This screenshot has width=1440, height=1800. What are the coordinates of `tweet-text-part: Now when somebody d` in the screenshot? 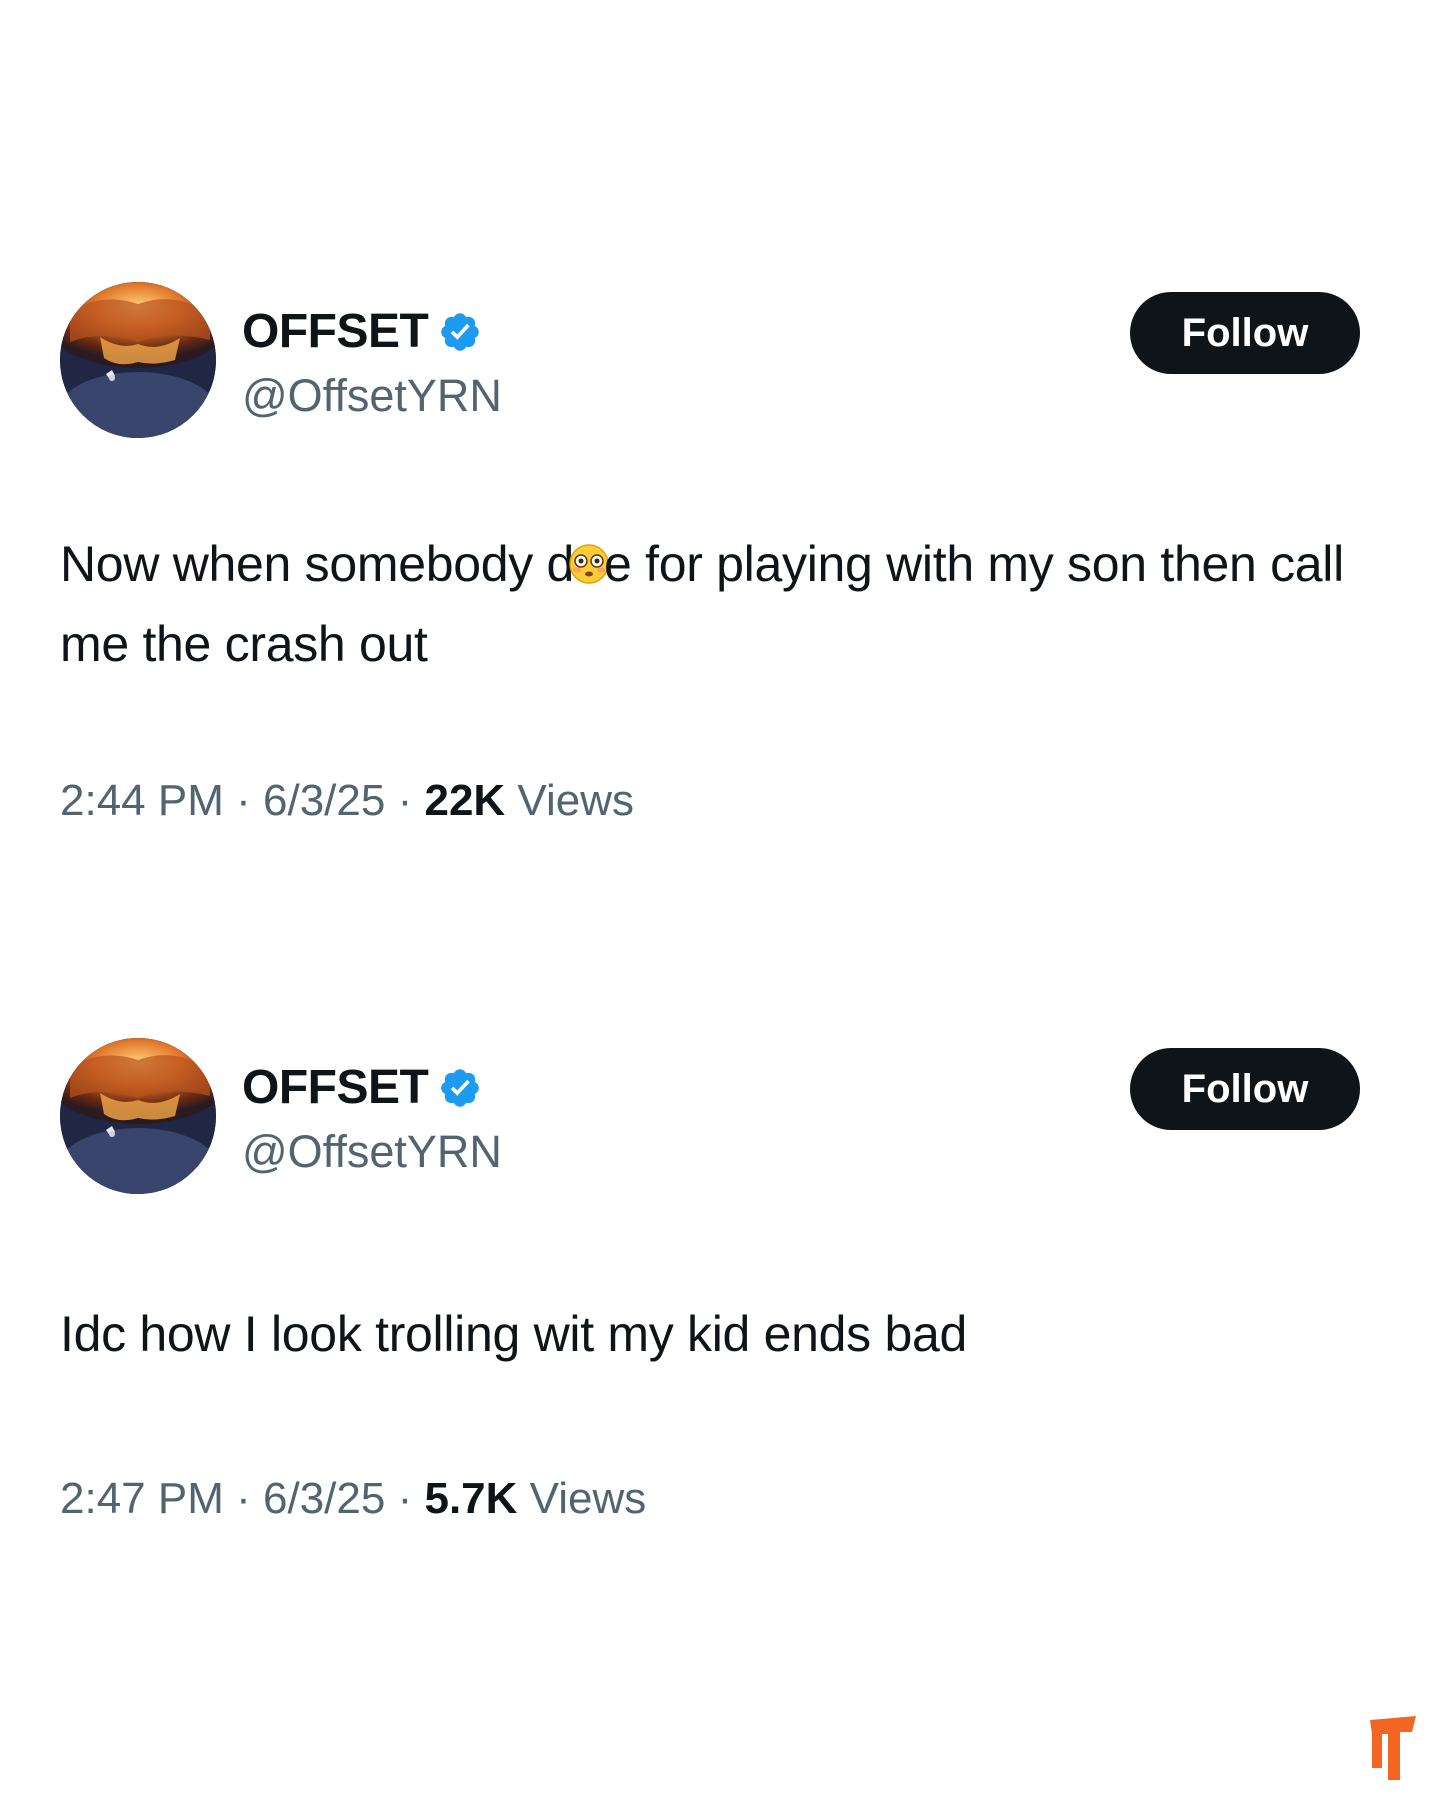 It's located at (317, 564).